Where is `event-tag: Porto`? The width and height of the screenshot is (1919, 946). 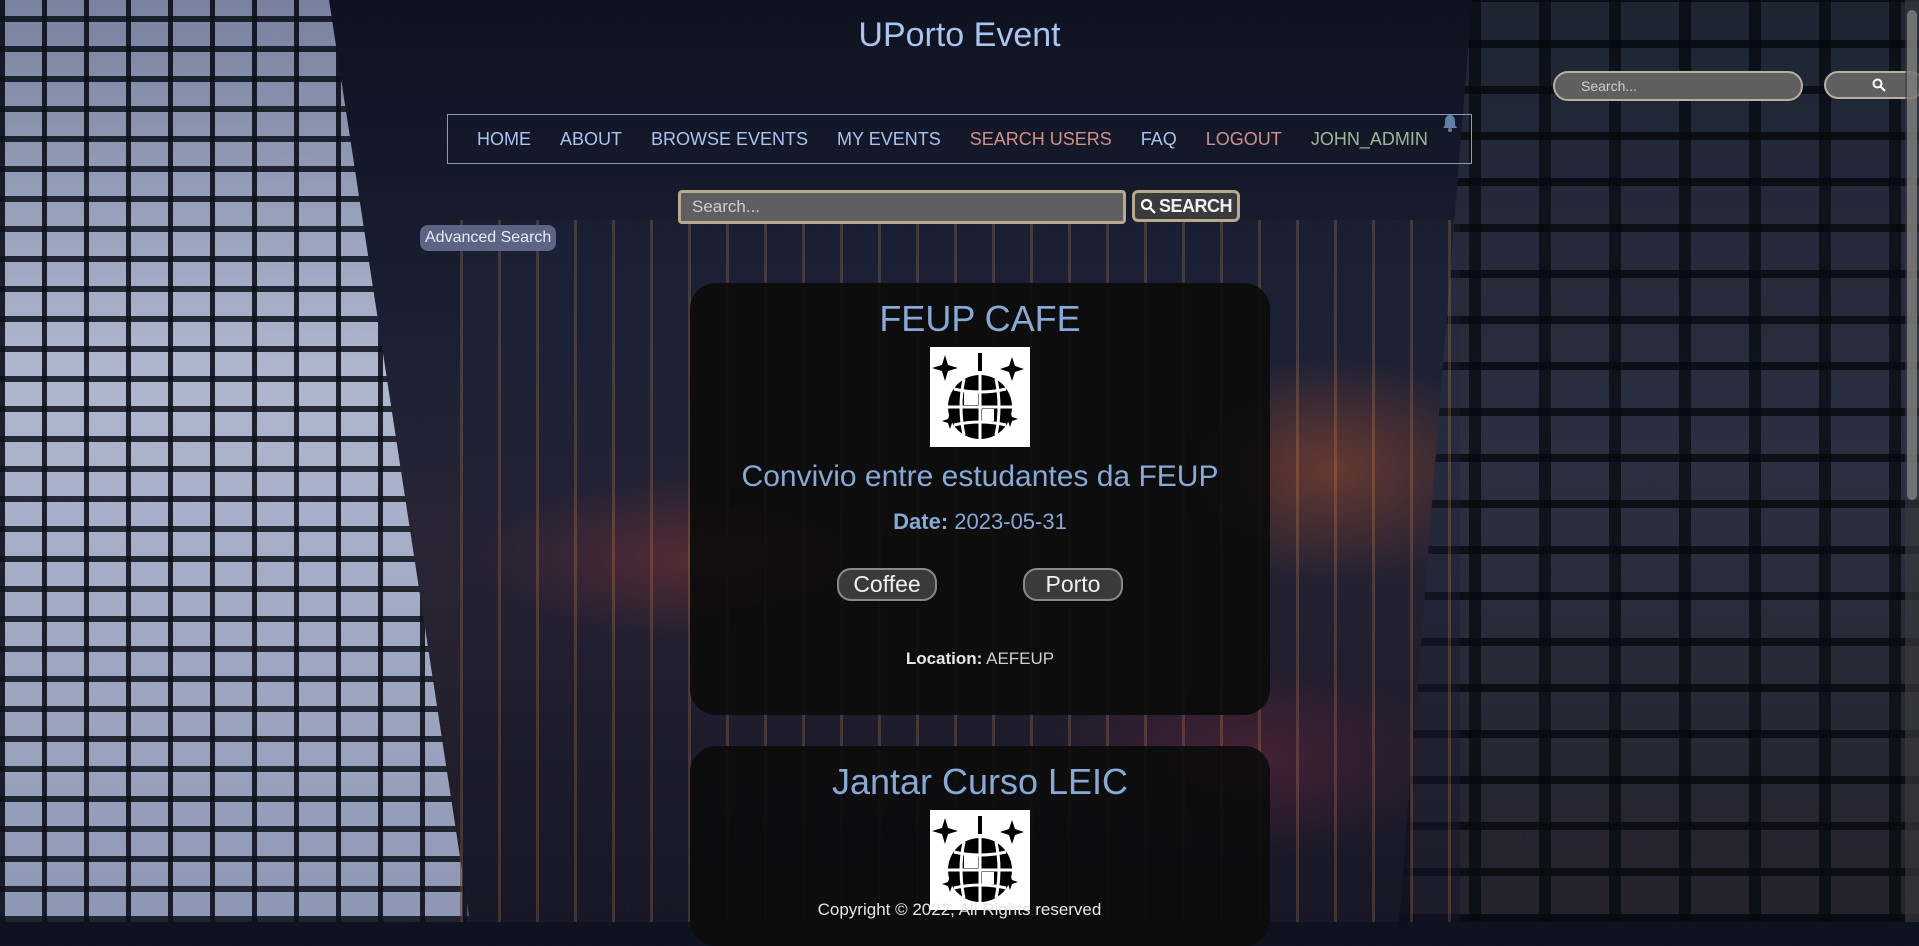 event-tag: Porto is located at coordinates (1073, 584).